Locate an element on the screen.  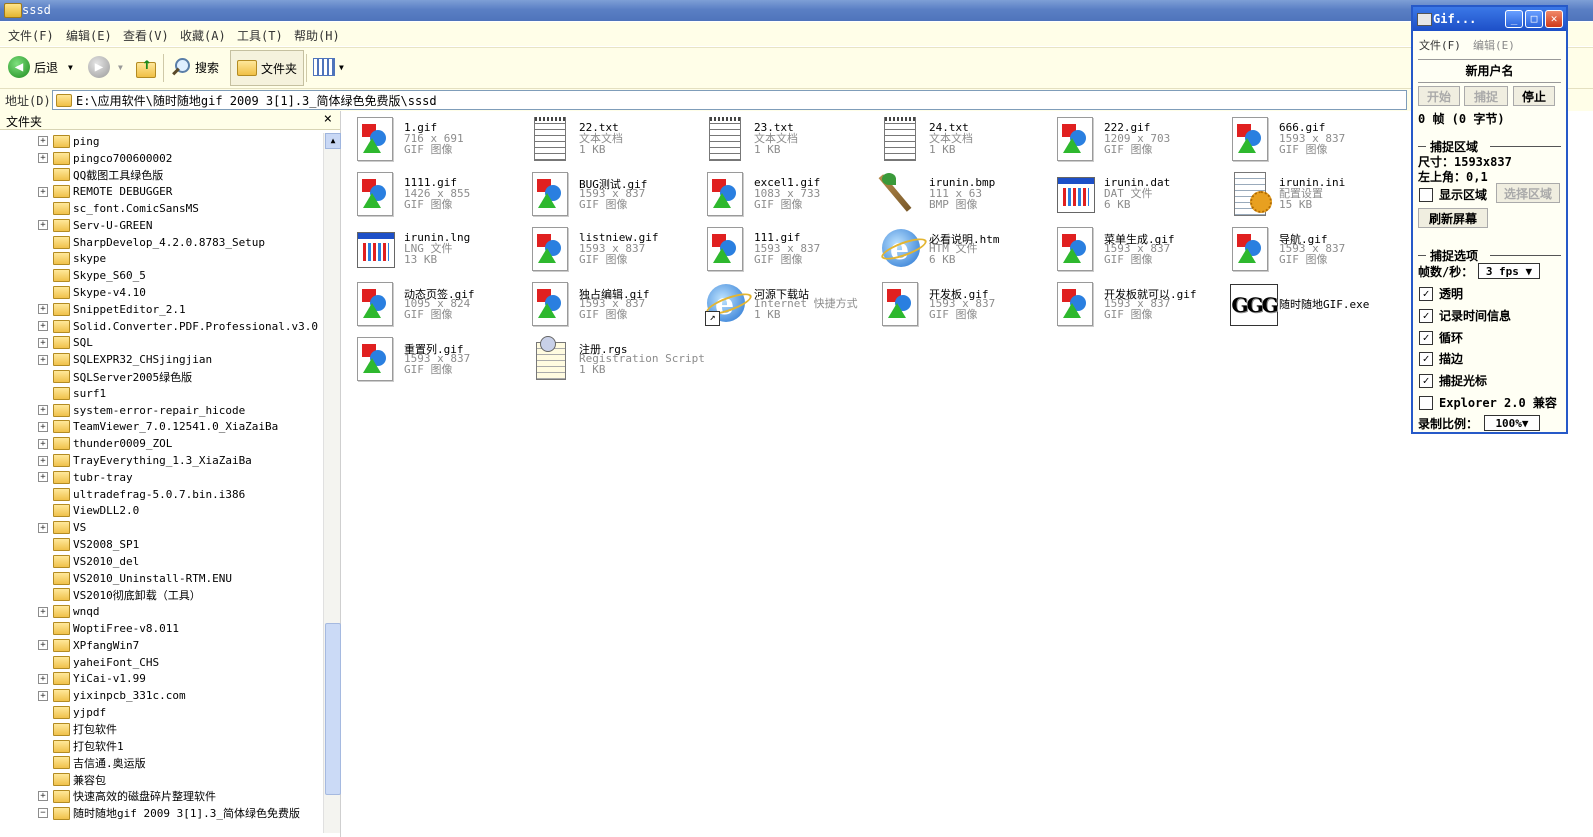
back-button: ◀ 后退 ▼ is located at coordinates (40, 67).